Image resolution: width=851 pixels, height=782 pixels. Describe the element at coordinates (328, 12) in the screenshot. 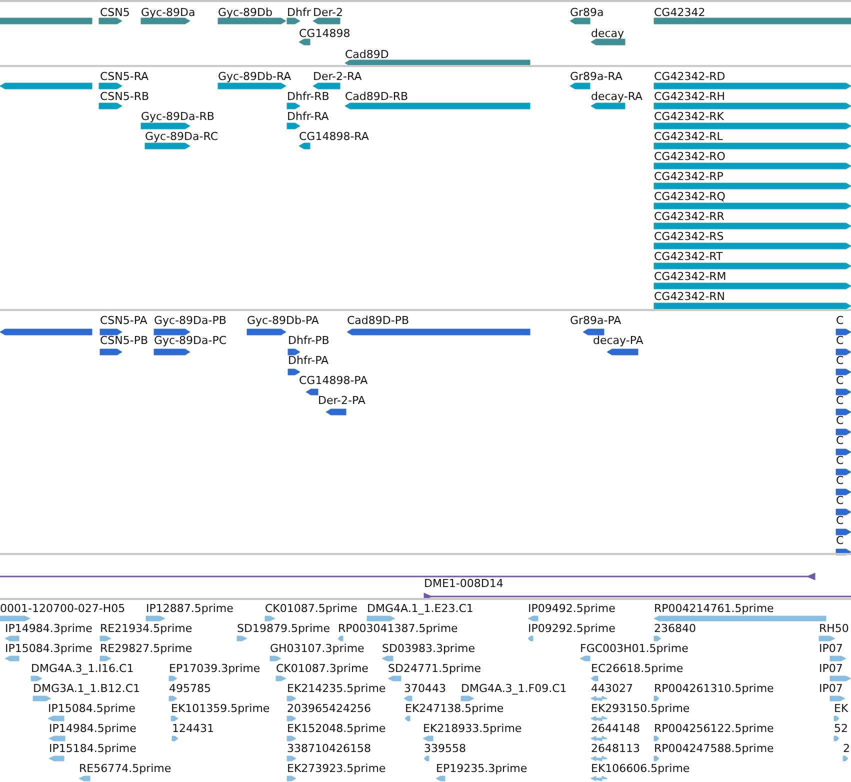

I see `feature-label: Der-2` at that location.